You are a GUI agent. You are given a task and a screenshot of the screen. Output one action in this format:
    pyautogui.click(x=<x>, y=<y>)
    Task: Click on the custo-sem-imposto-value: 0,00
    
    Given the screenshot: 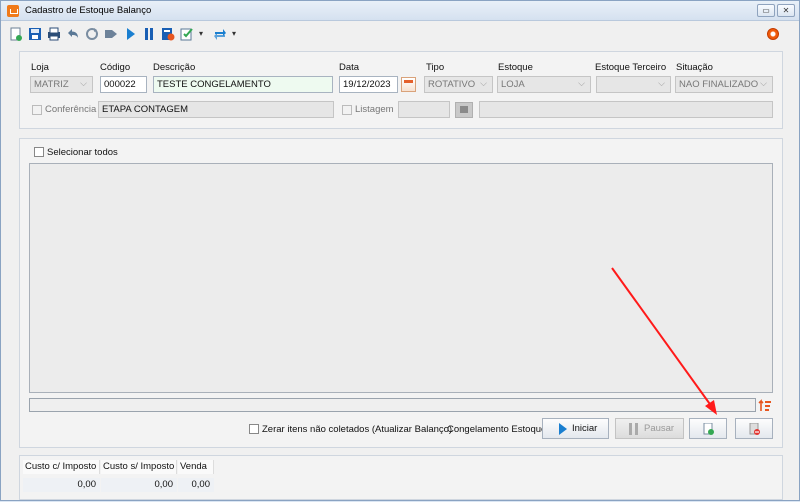 What is the action you would take?
    pyautogui.click(x=139, y=485)
    